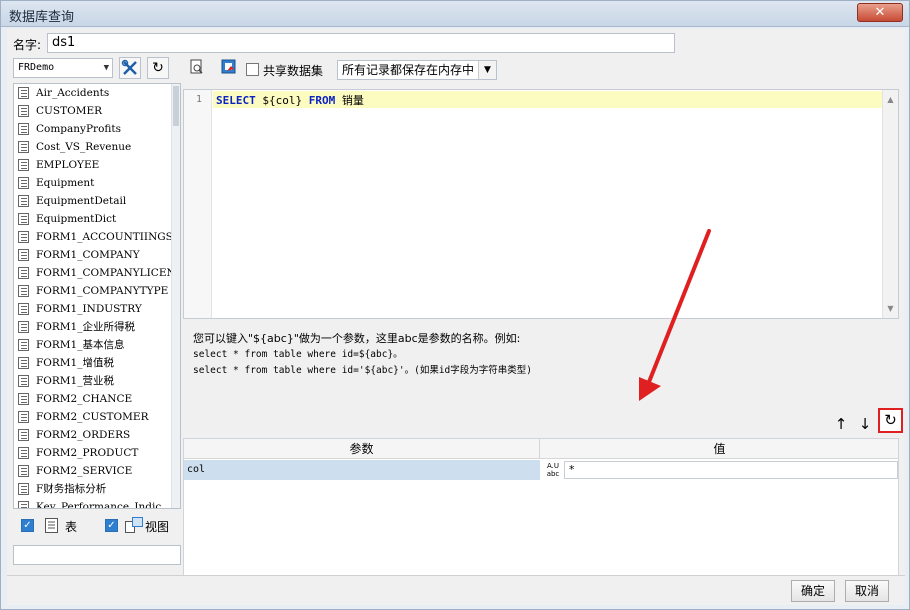 The image size is (910, 610). What do you see at coordinates (97, 237) in the screenshot?
I see `list-item: FORM1_ACCOUNTIINGSYSTI` at bounding box center [97, 237].